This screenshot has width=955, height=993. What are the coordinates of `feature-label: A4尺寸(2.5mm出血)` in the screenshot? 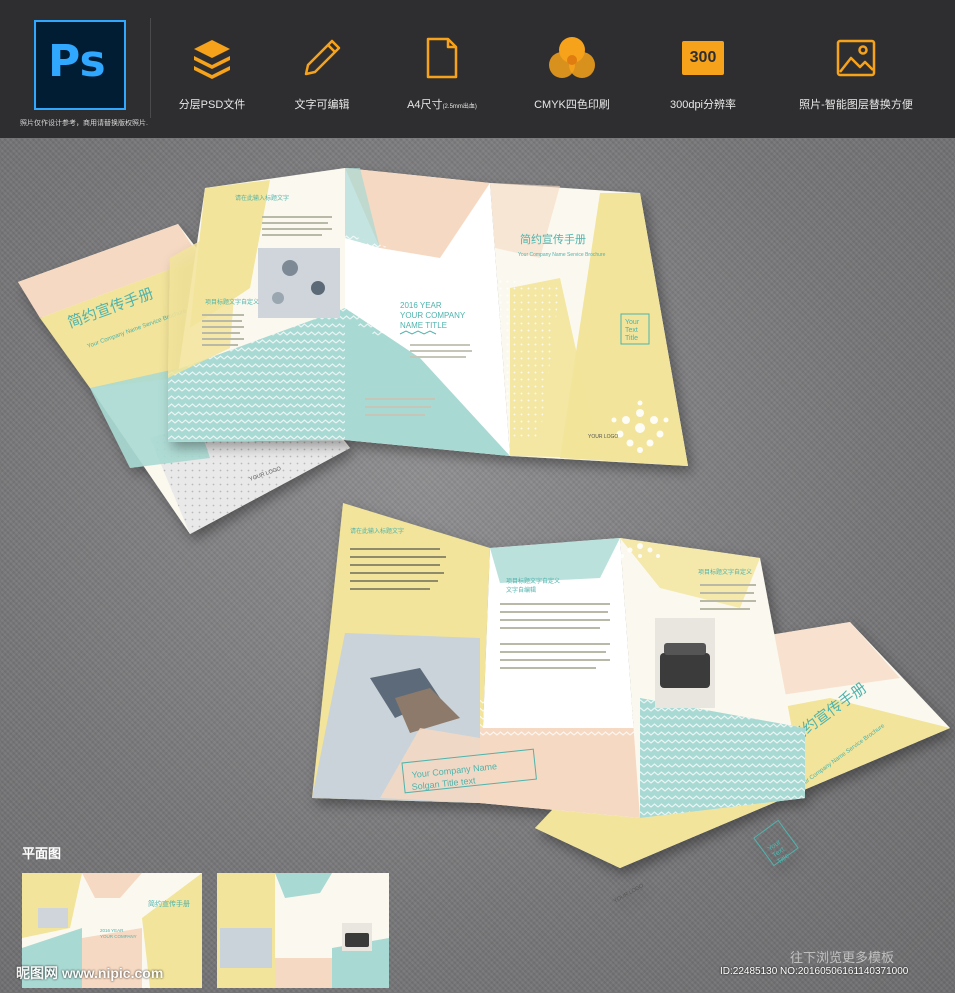 It's located at (442, 104).